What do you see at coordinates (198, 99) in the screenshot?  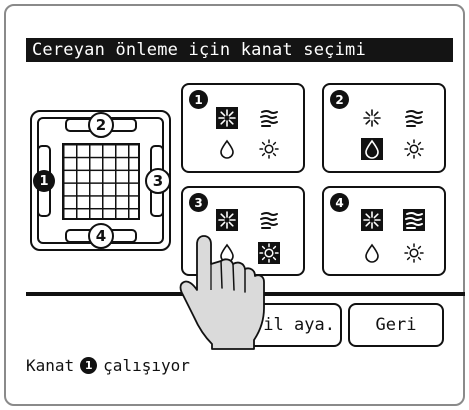 I see `panel-number-1: 1` at bounding box center [198, 99].